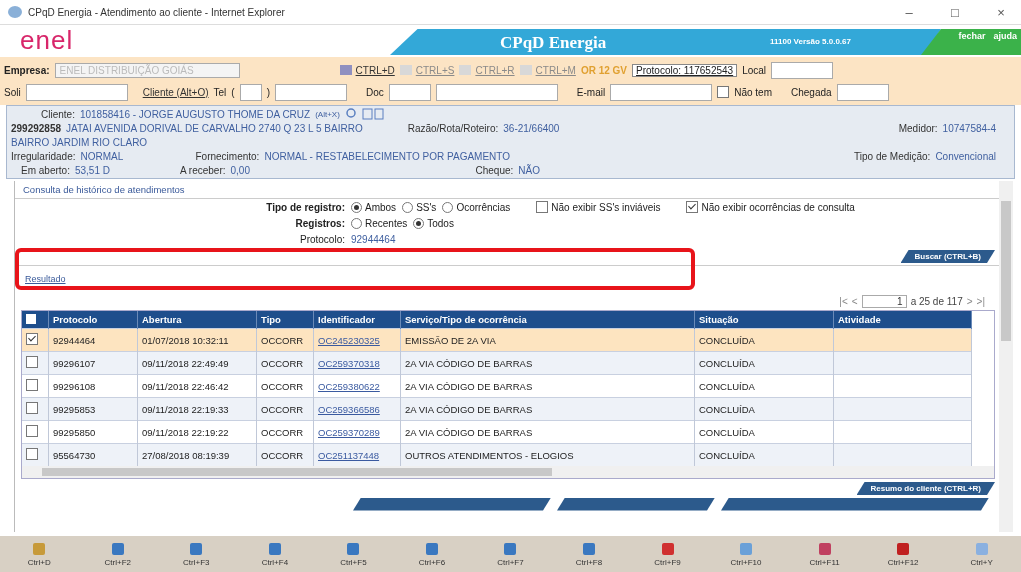 This screenshot has width=1021, height=572. Describe the element at coordinates (854, 301) in the screenshot. I see `previous-page-button: <` at that location.